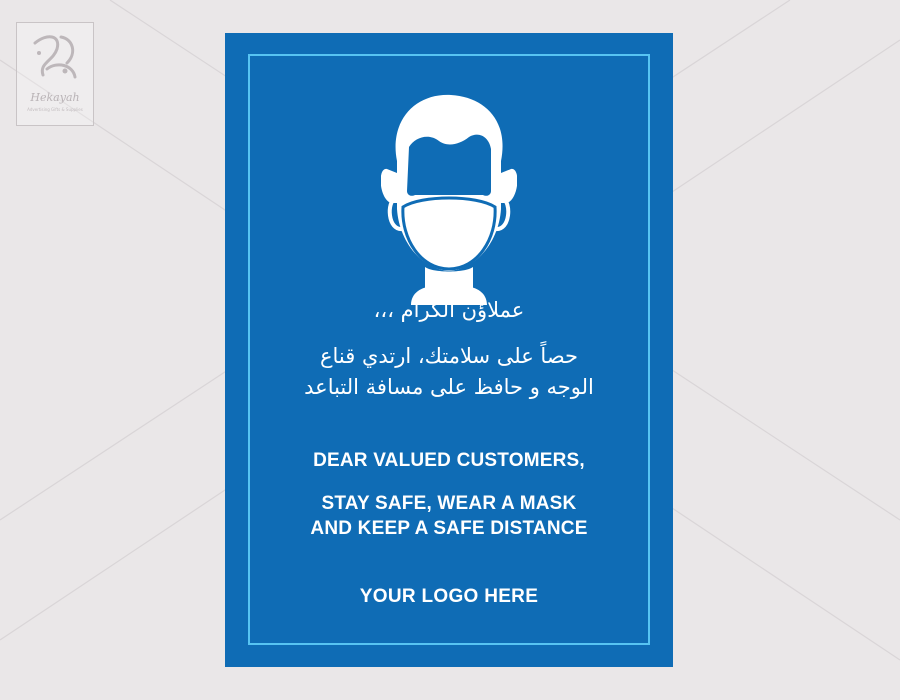  Describe the element at coordinates (449, 387) in the screenshot. I see `arabic-message-line-2: الوجه و حافظ على مسافة التباعد` at that location.